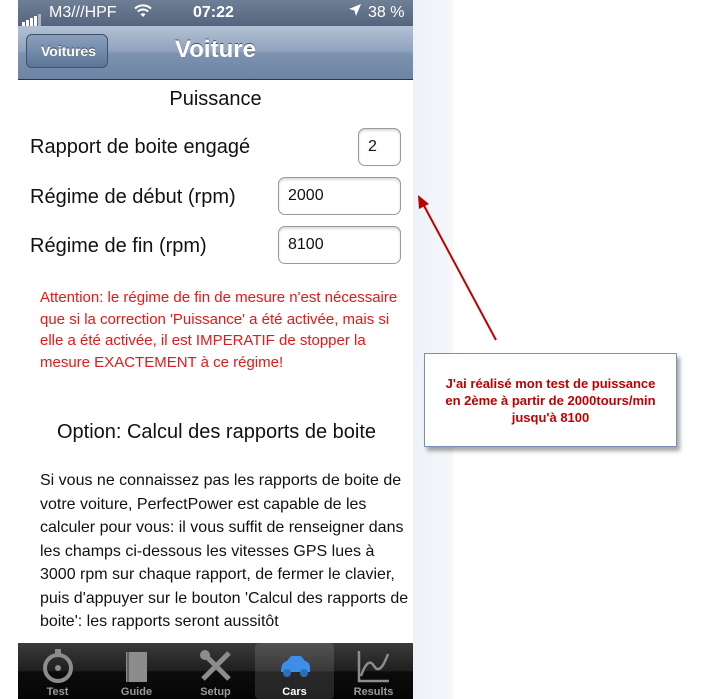 The height and width of the screenshot is (699, 720). What do you see at coordinates (215, 49) in the screenshot?
I see `page-title: Voiture` at bounding box center [215, 49].